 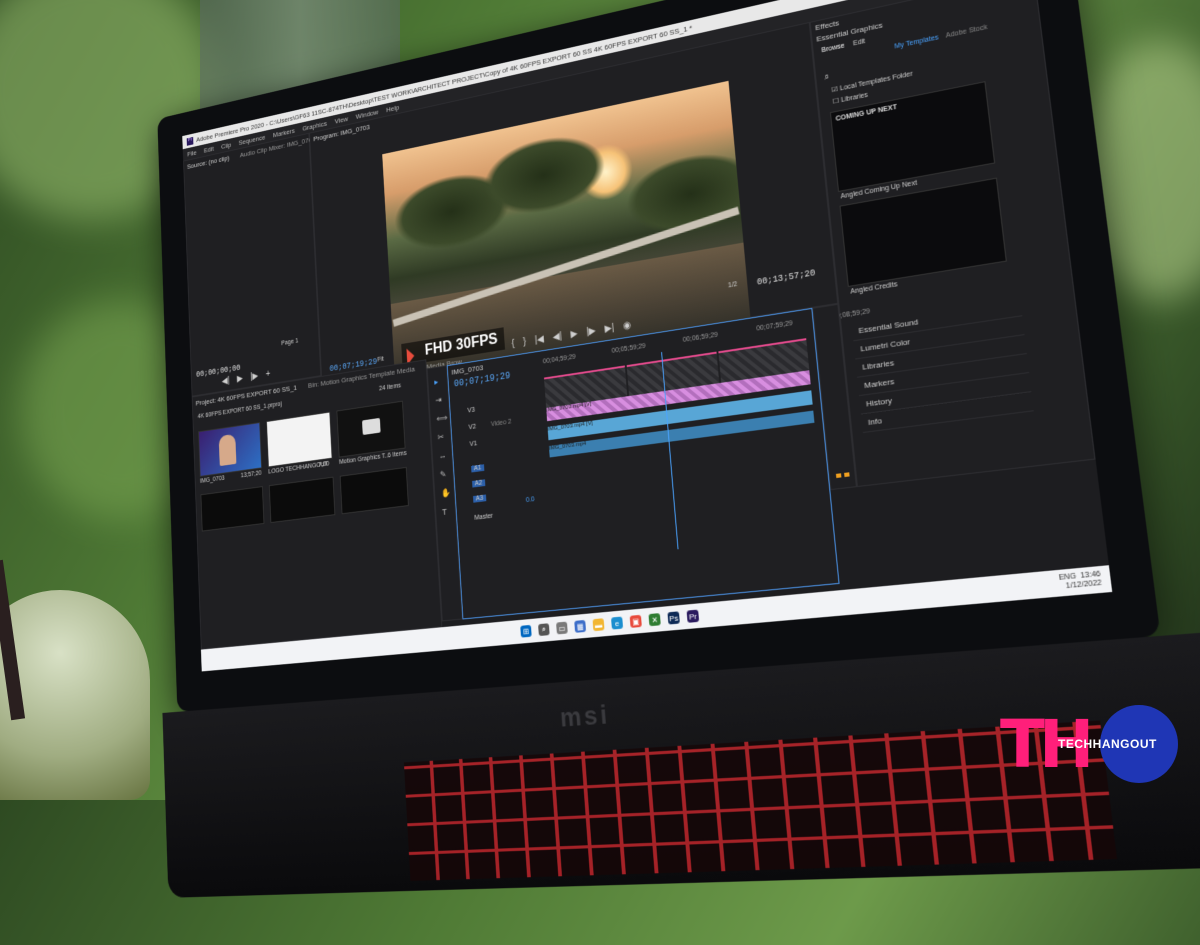 I want to click on techhangout-watermark: TH TECHHANGOUT, so click(x=1090, y=745).